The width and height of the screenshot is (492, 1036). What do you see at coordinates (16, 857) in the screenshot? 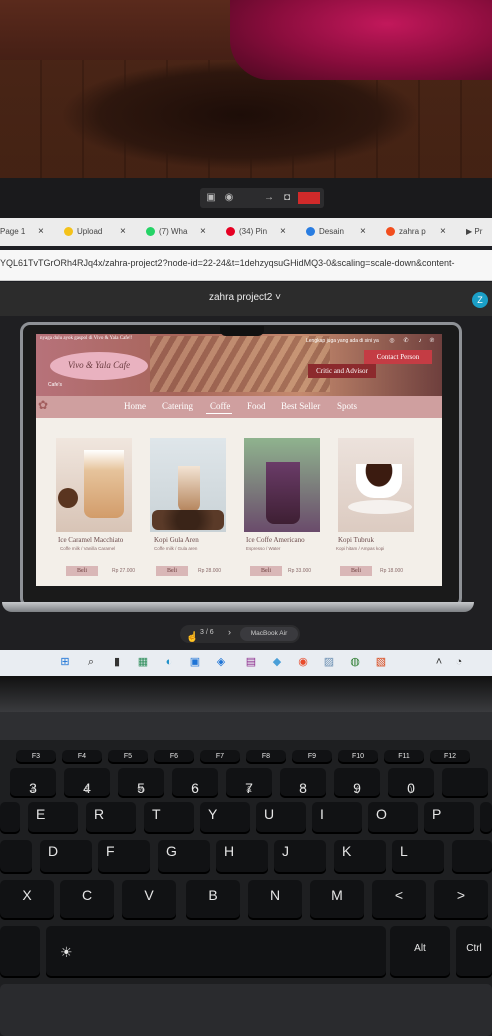
I see `key-s` at bounding box center [16, 857].